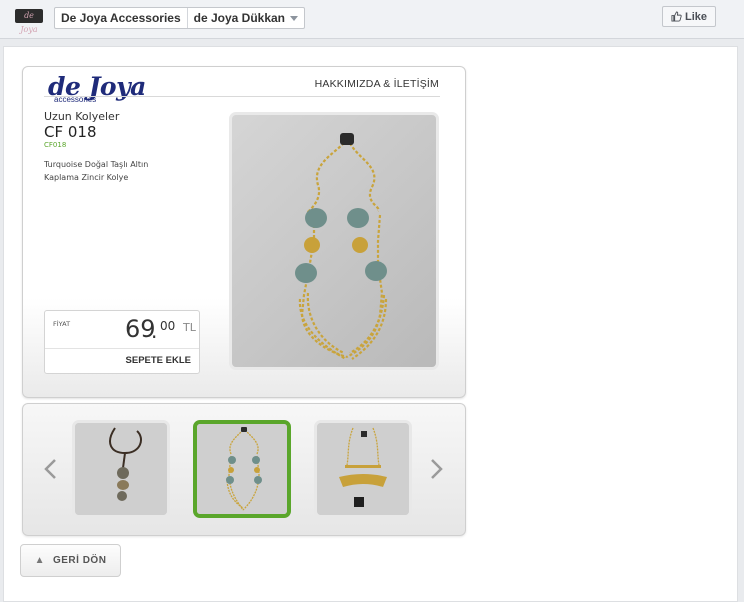  What do you see at coordinates (70, 132) in the screenshot?
I see `product-name: CF 018` at bounding box center [70, 132].